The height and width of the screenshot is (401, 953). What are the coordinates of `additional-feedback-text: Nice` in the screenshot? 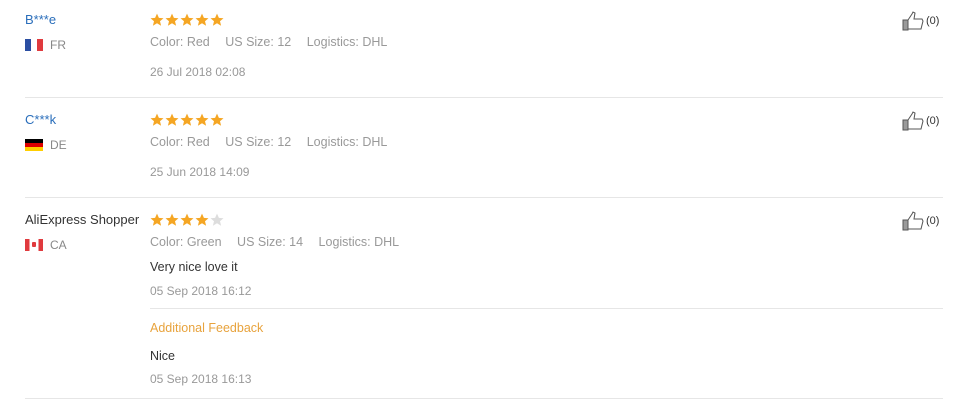 It's located at (163, 356).